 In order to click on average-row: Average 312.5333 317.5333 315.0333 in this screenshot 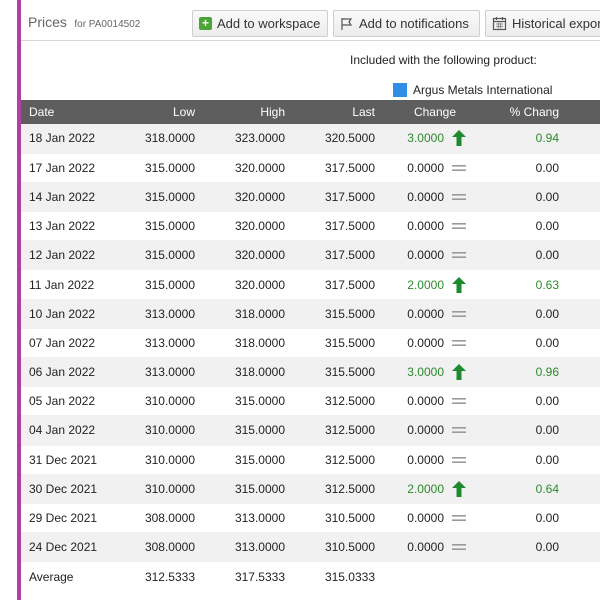, I will do `click(310, 576)`.